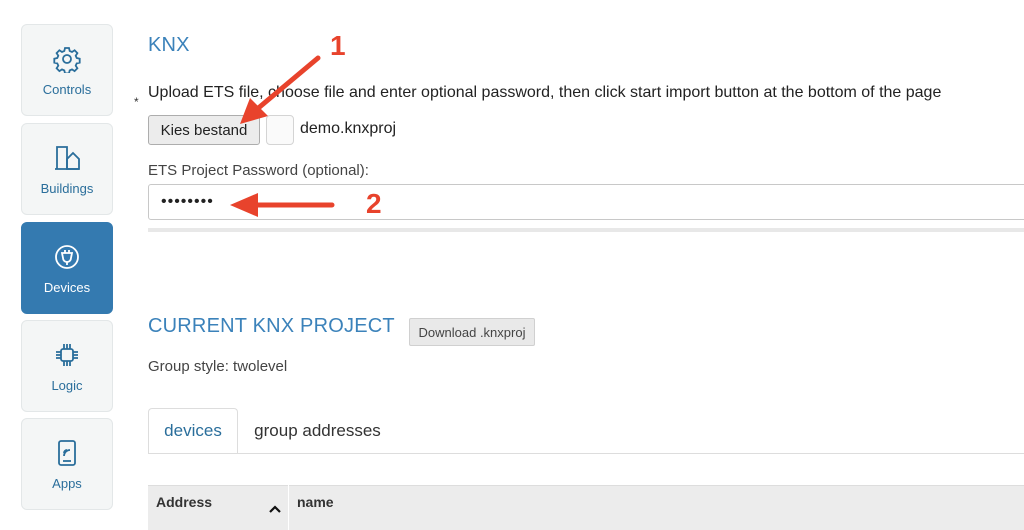 The width and height of the screenshot is (1024, 530). Describe the element at coordinates (67, 385) in the screenshot. I see `sidebar-item-label: Logic` at that location.